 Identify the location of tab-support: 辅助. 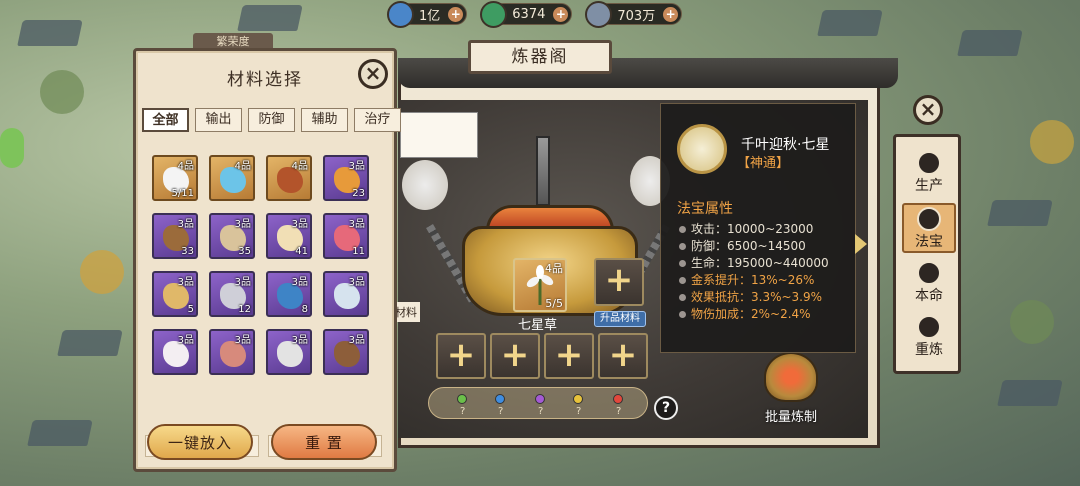
(324, 120).